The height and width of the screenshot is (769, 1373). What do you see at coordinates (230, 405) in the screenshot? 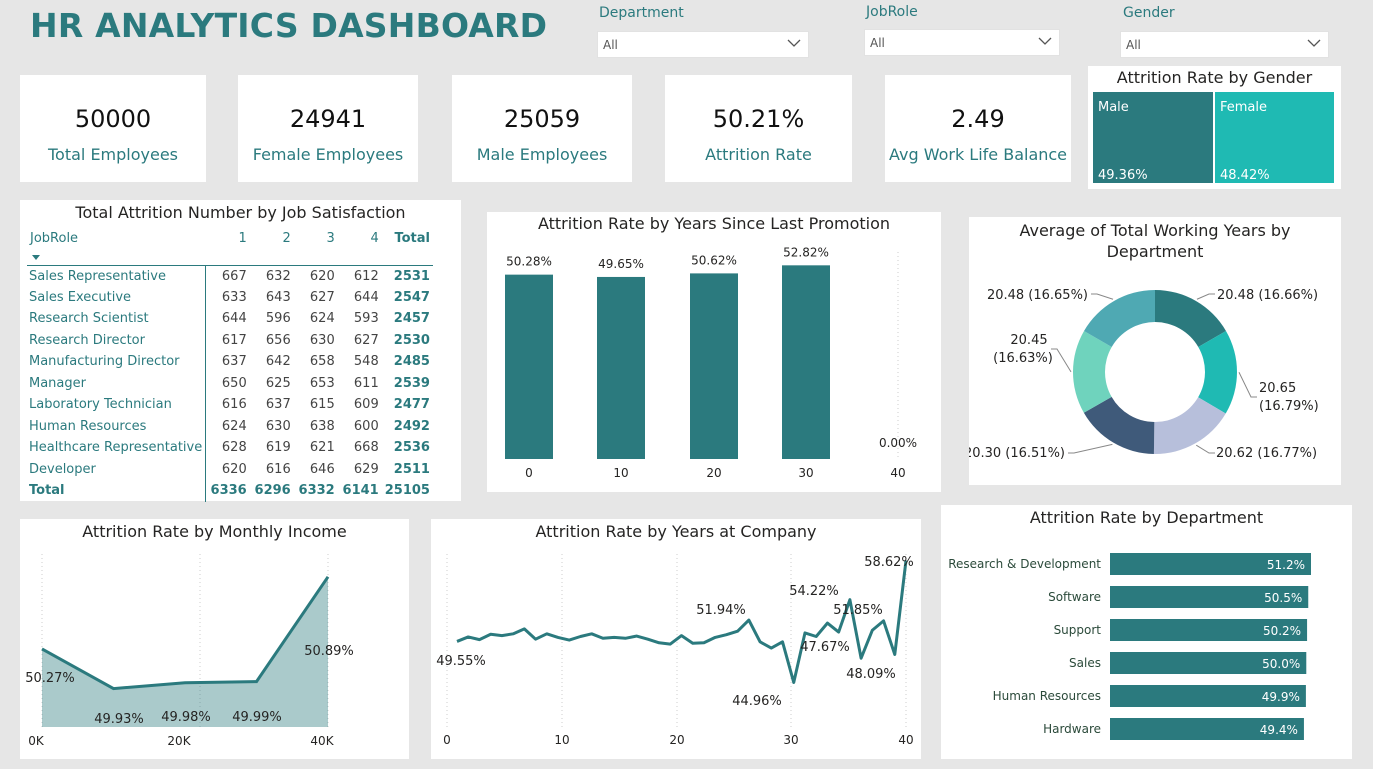
I see `table-row: Laboratory Technician 616 637 615 609 2477` at bounding box center [230, 405].